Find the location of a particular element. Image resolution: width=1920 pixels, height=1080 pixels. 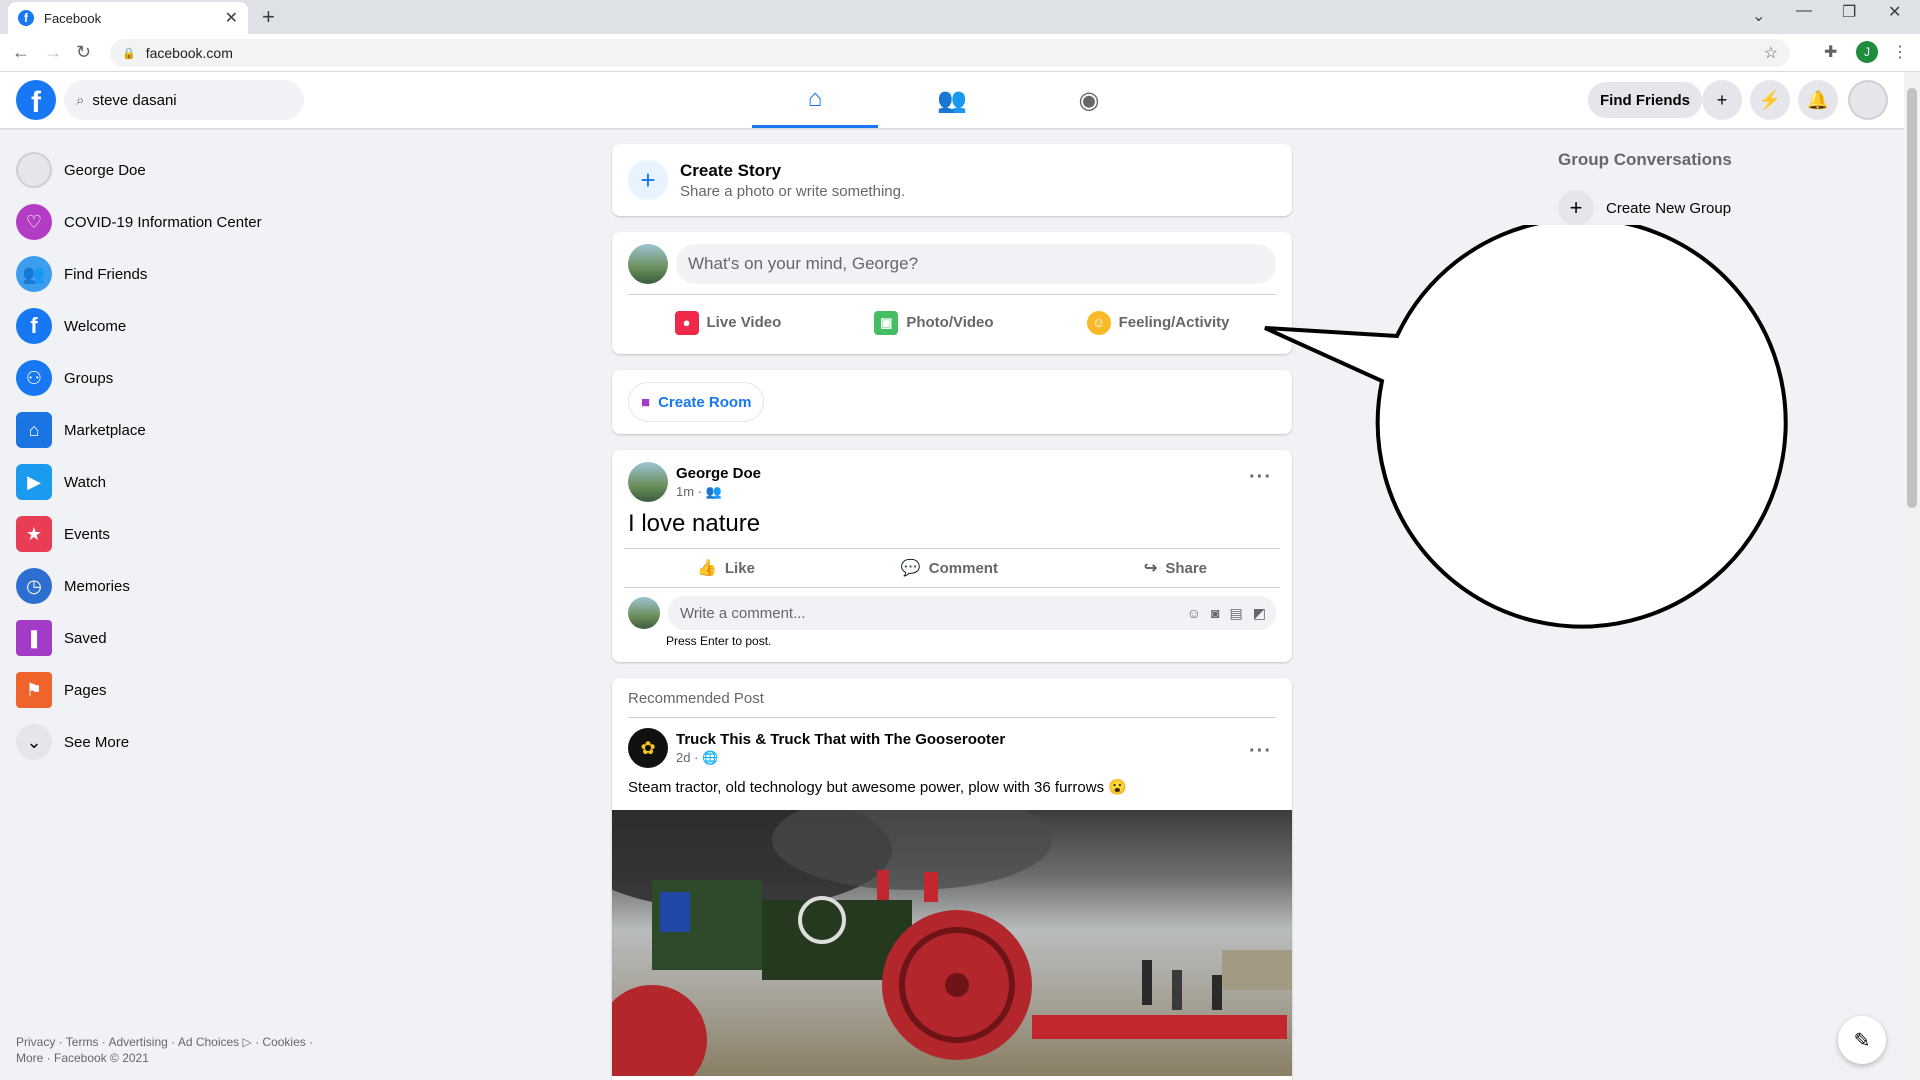

sidebar-item-memories: ◷ Memories is located at coordinates (178, 586).